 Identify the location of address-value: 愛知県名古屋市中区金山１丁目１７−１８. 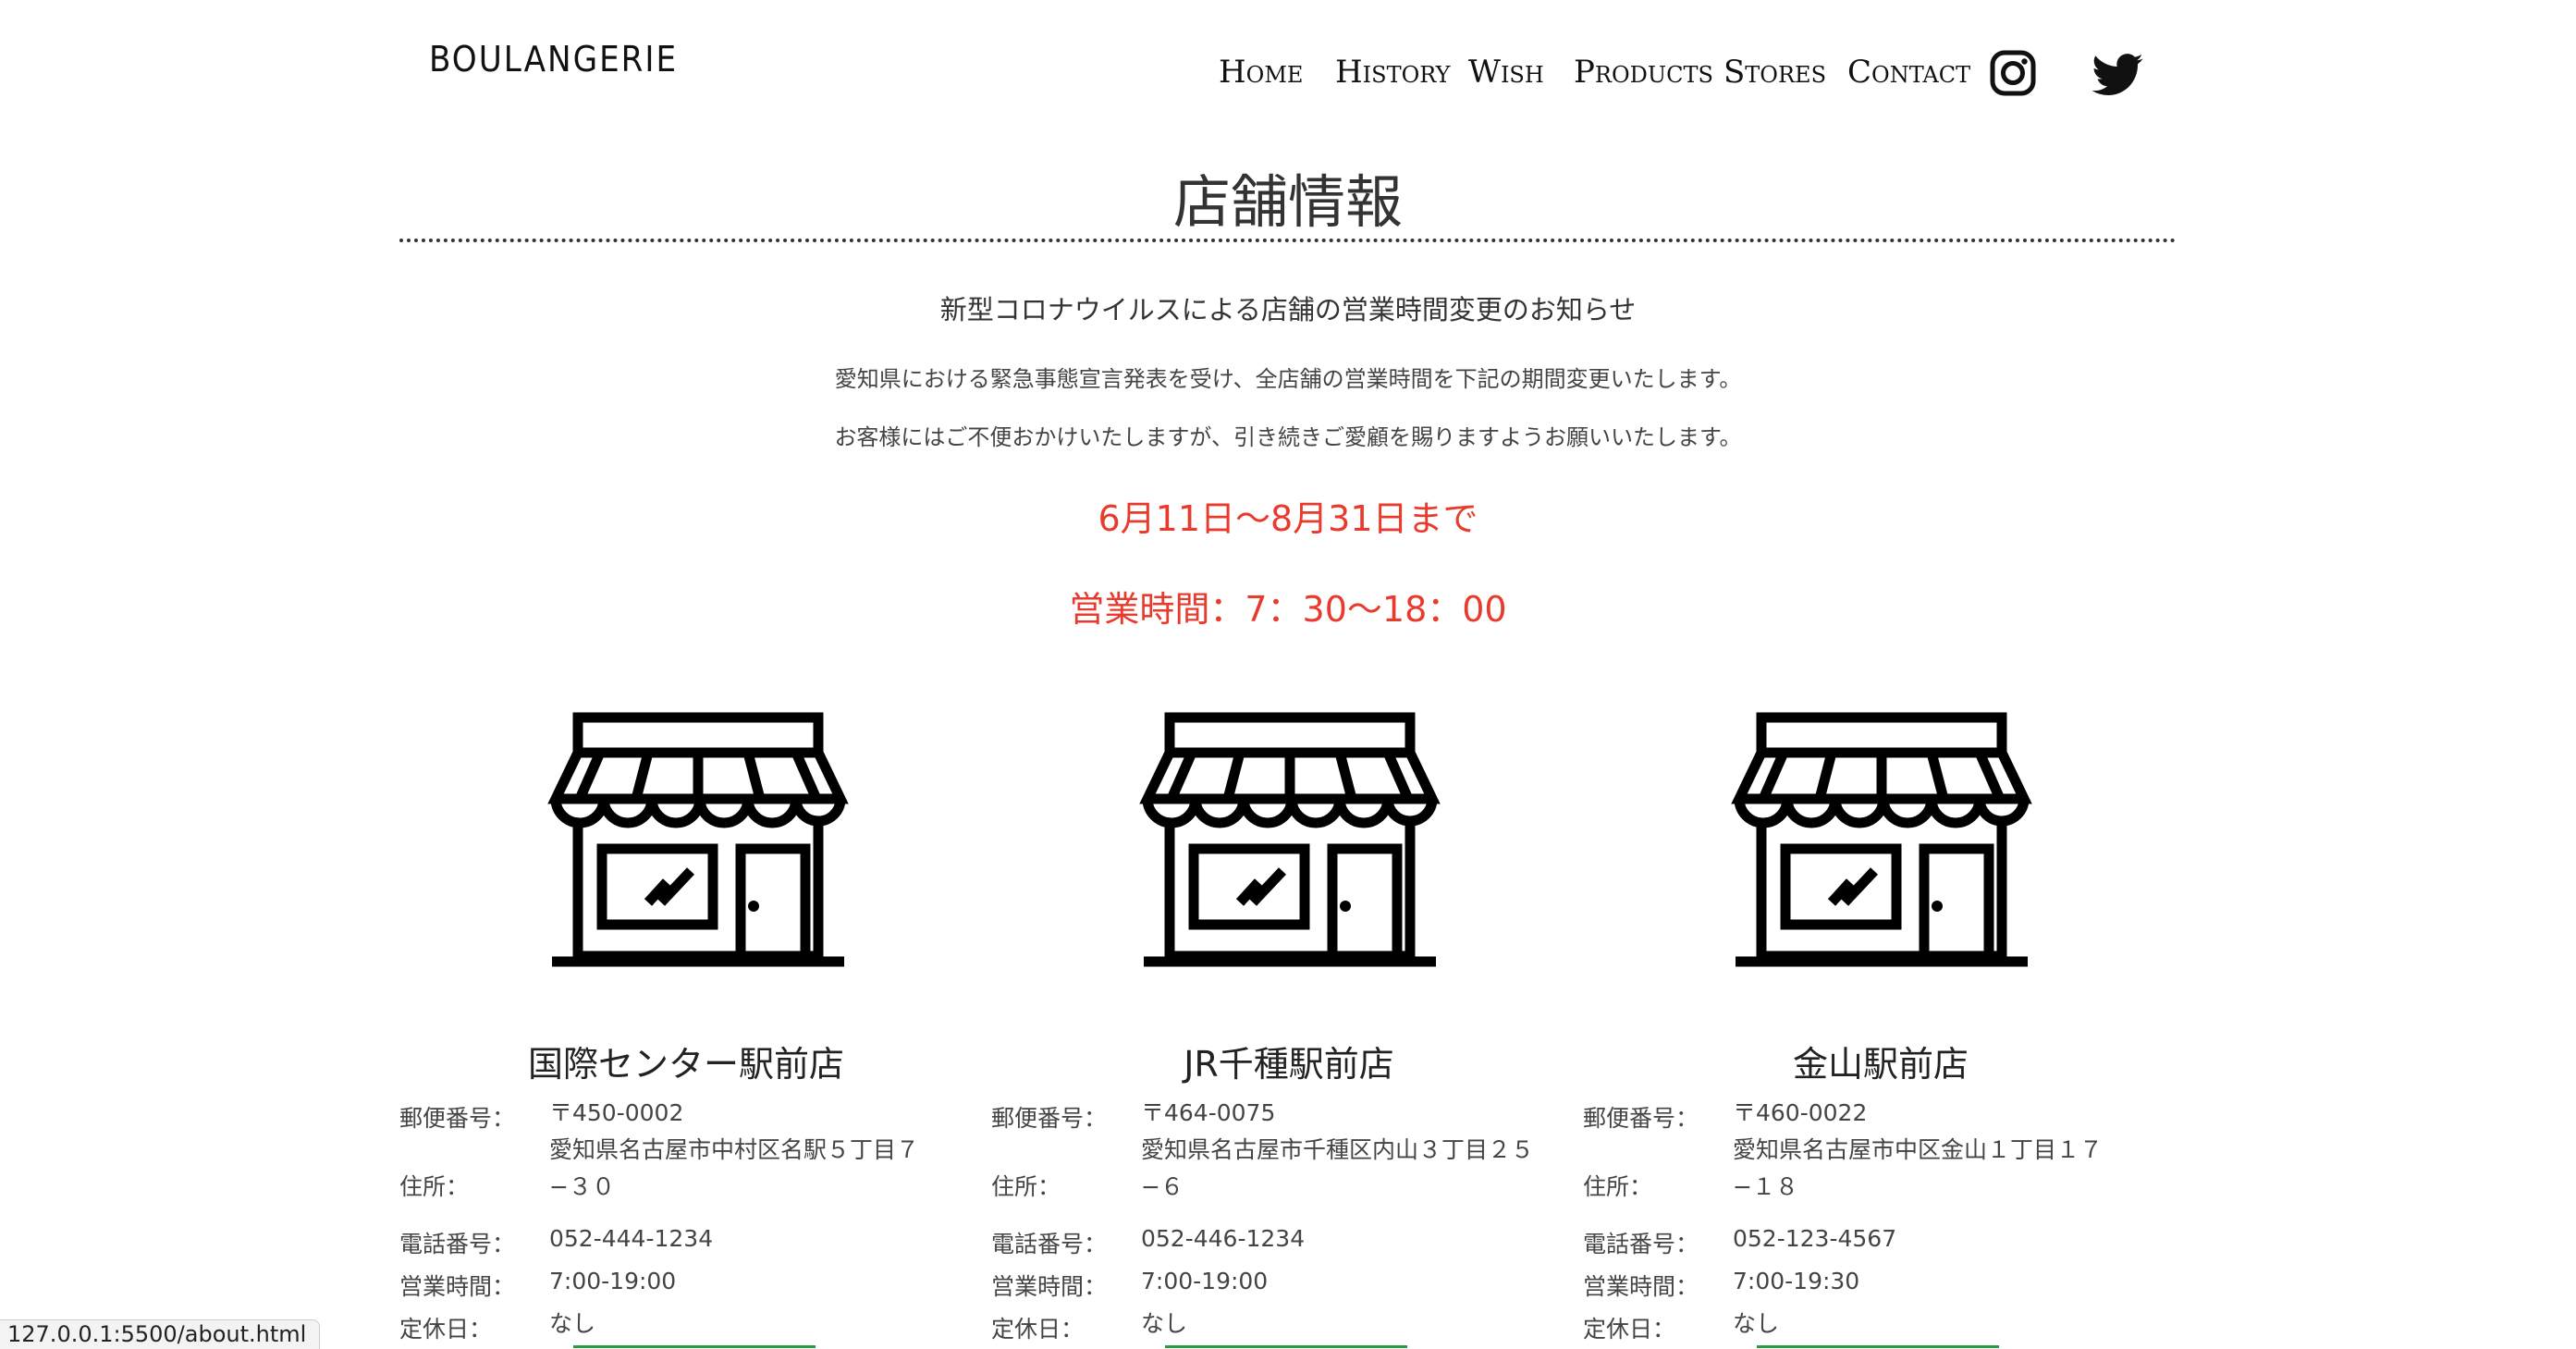
(1918, 1168).